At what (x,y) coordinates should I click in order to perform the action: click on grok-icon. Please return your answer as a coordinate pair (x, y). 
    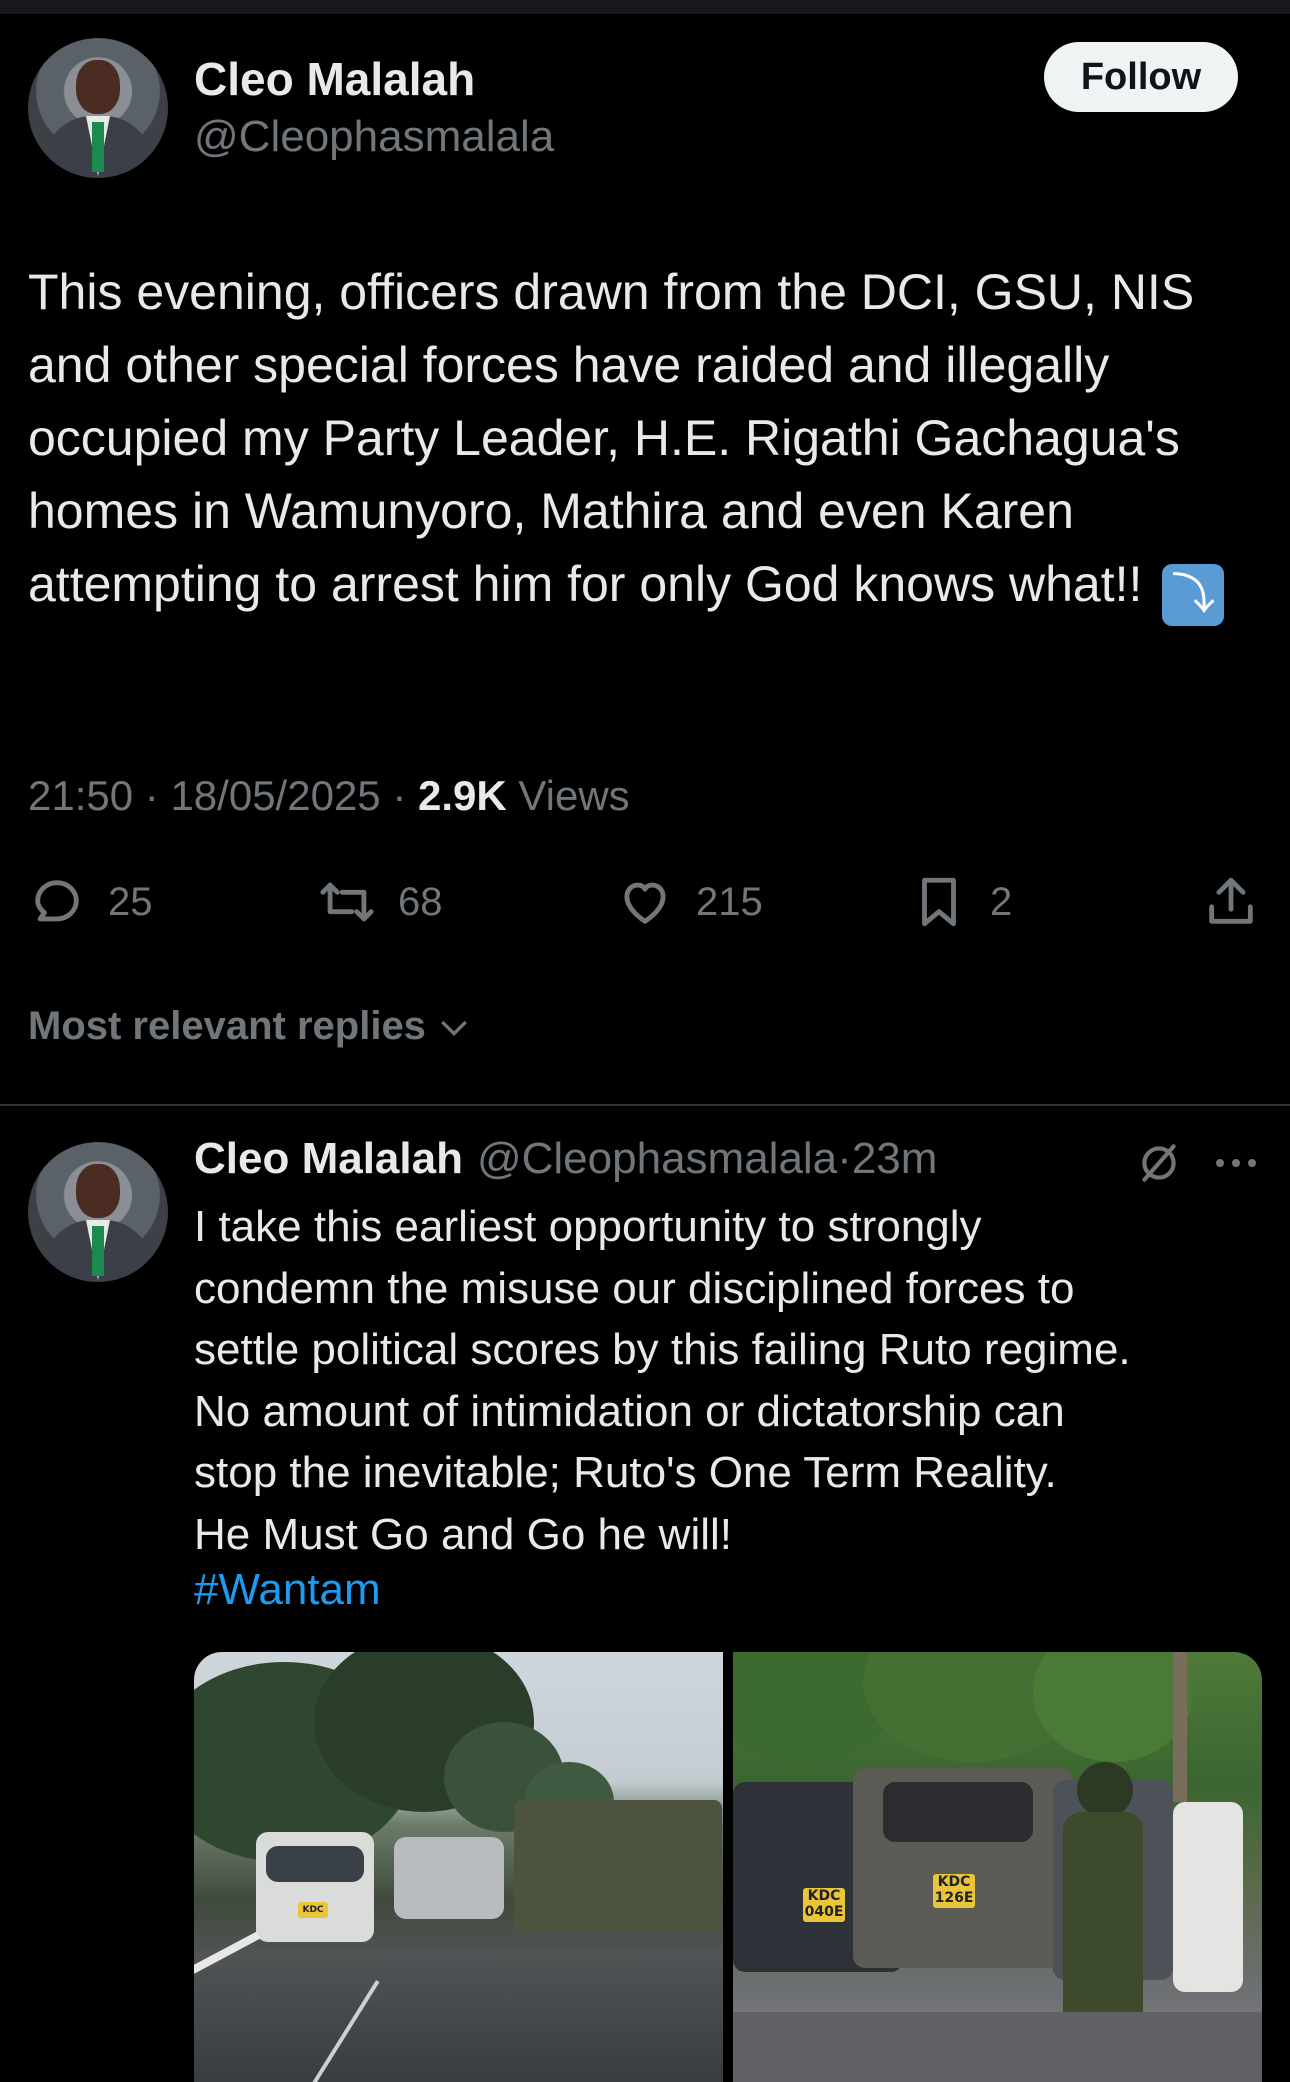
    Looking at the image, I should click on (1159, 1163).